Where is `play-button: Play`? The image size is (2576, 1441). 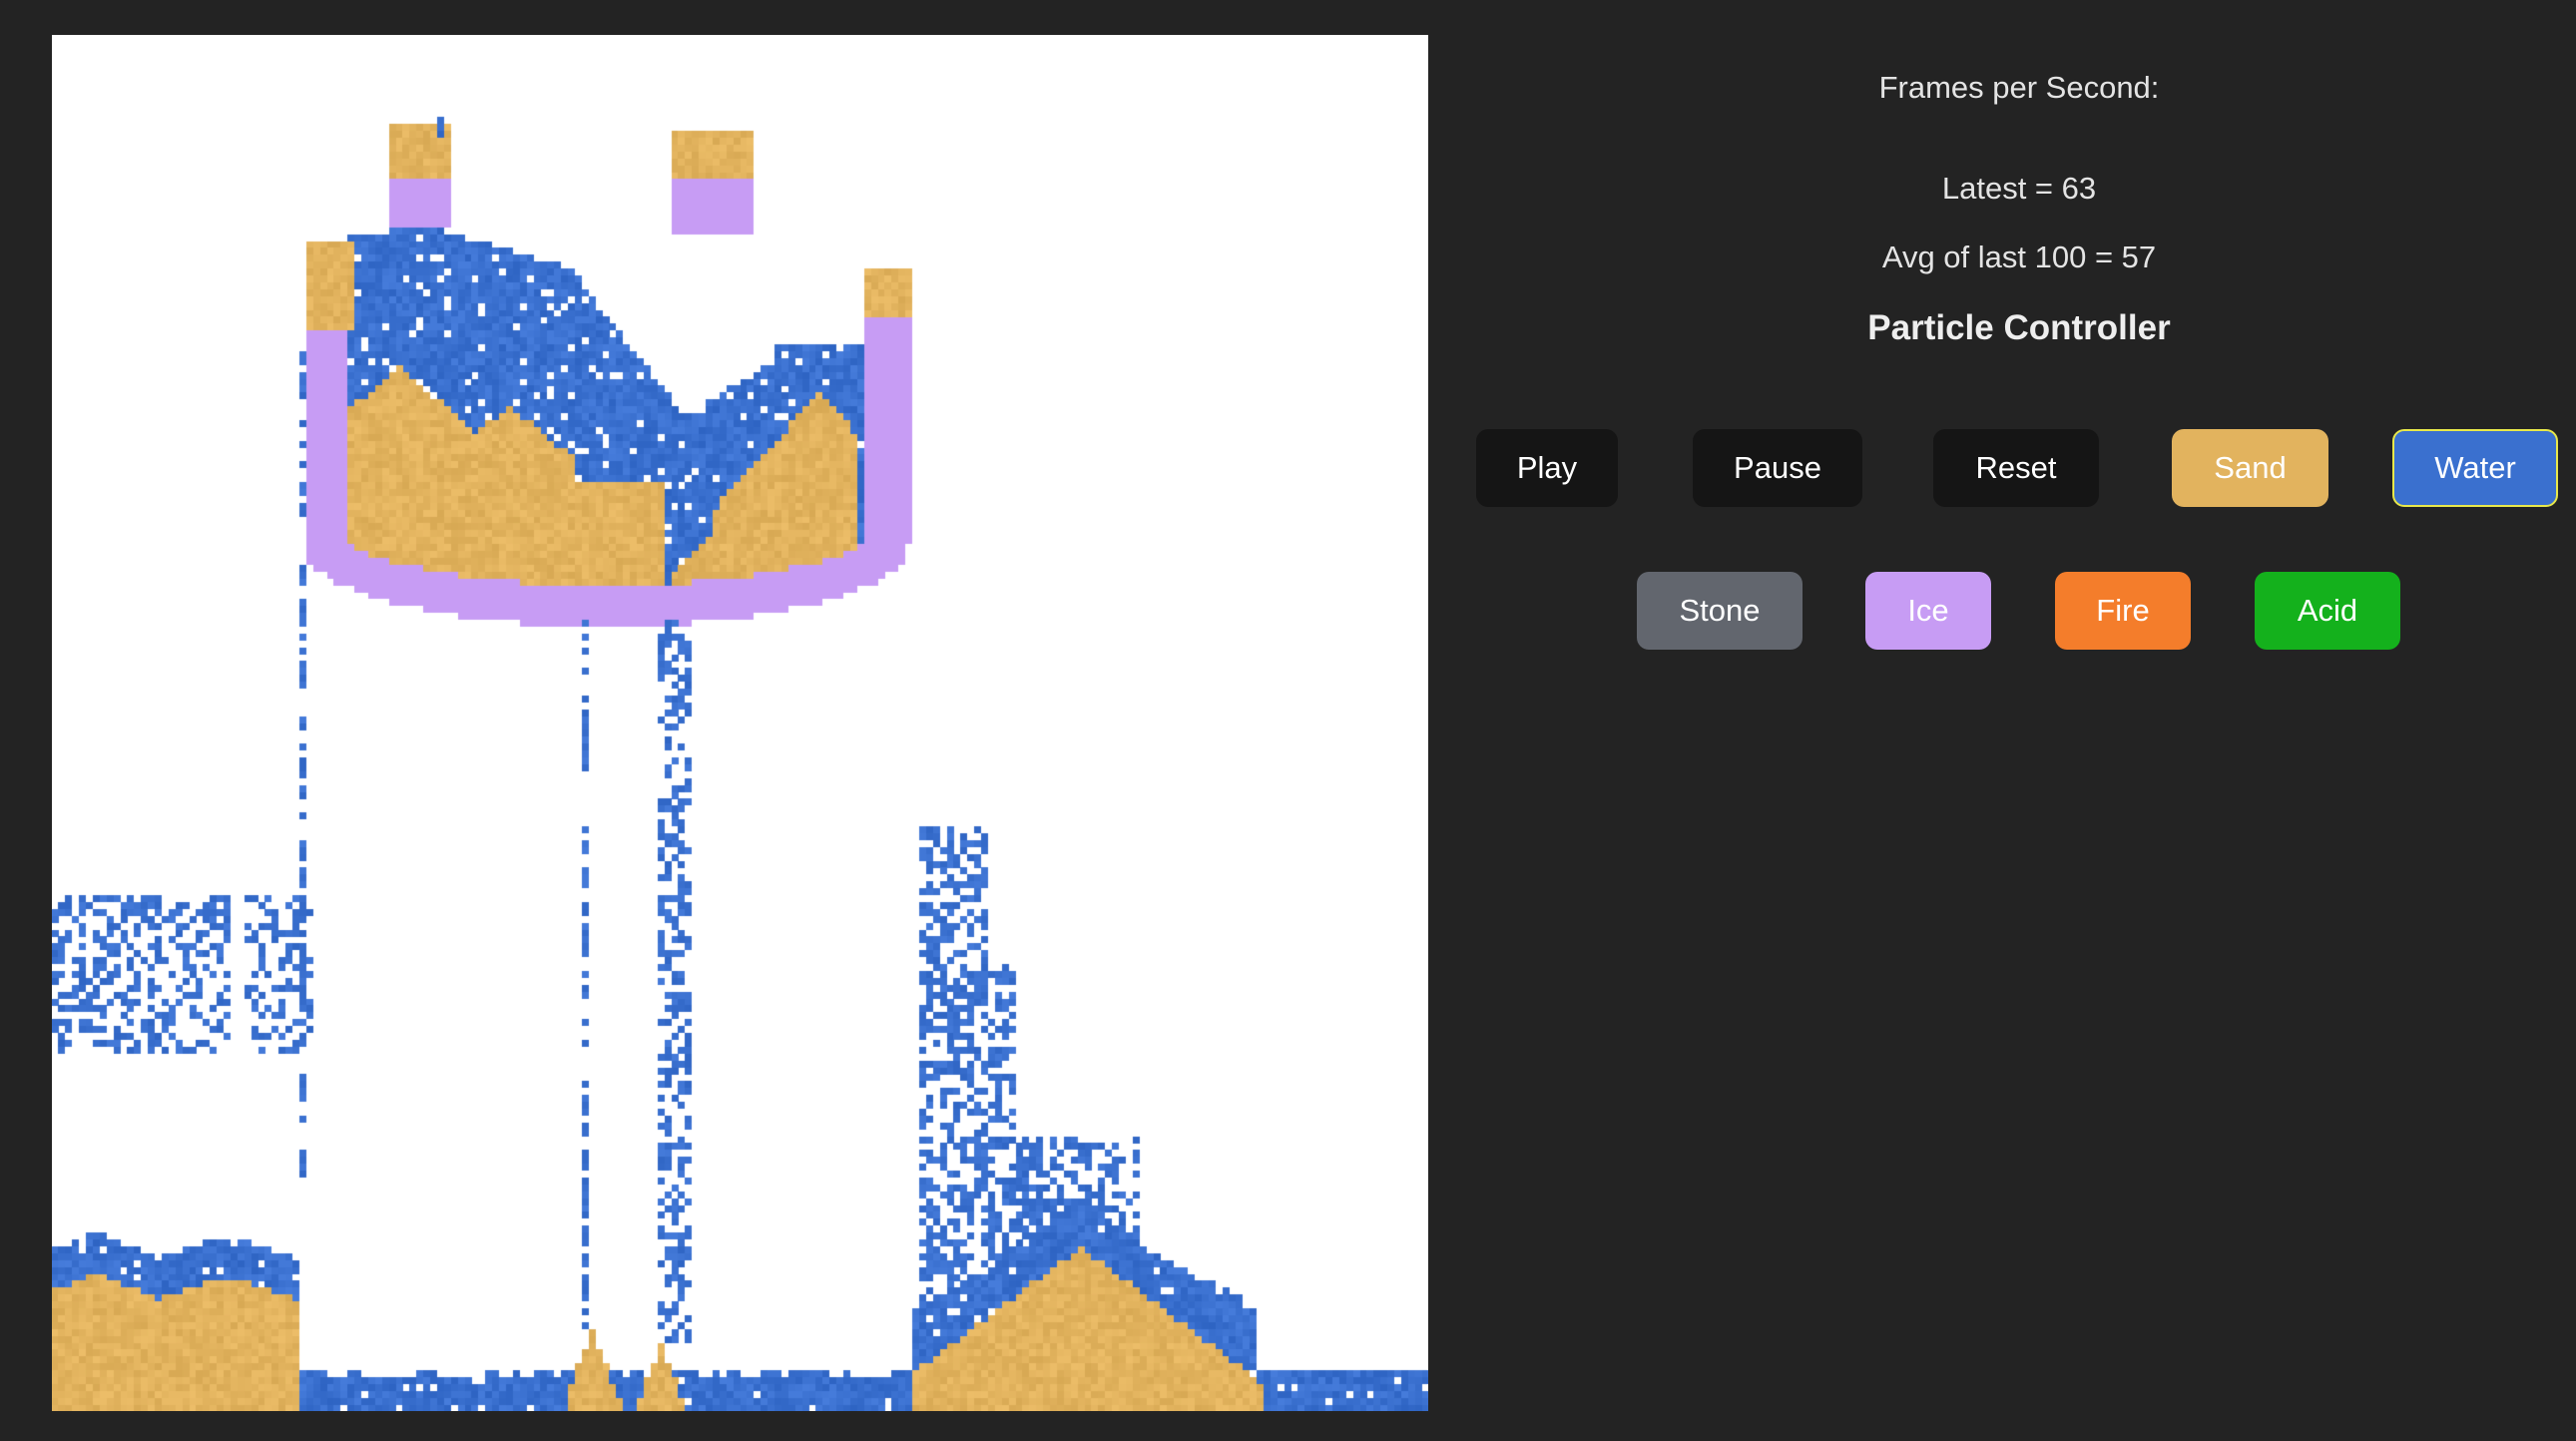
play-button: Play is located at coordinates (1547, 468).